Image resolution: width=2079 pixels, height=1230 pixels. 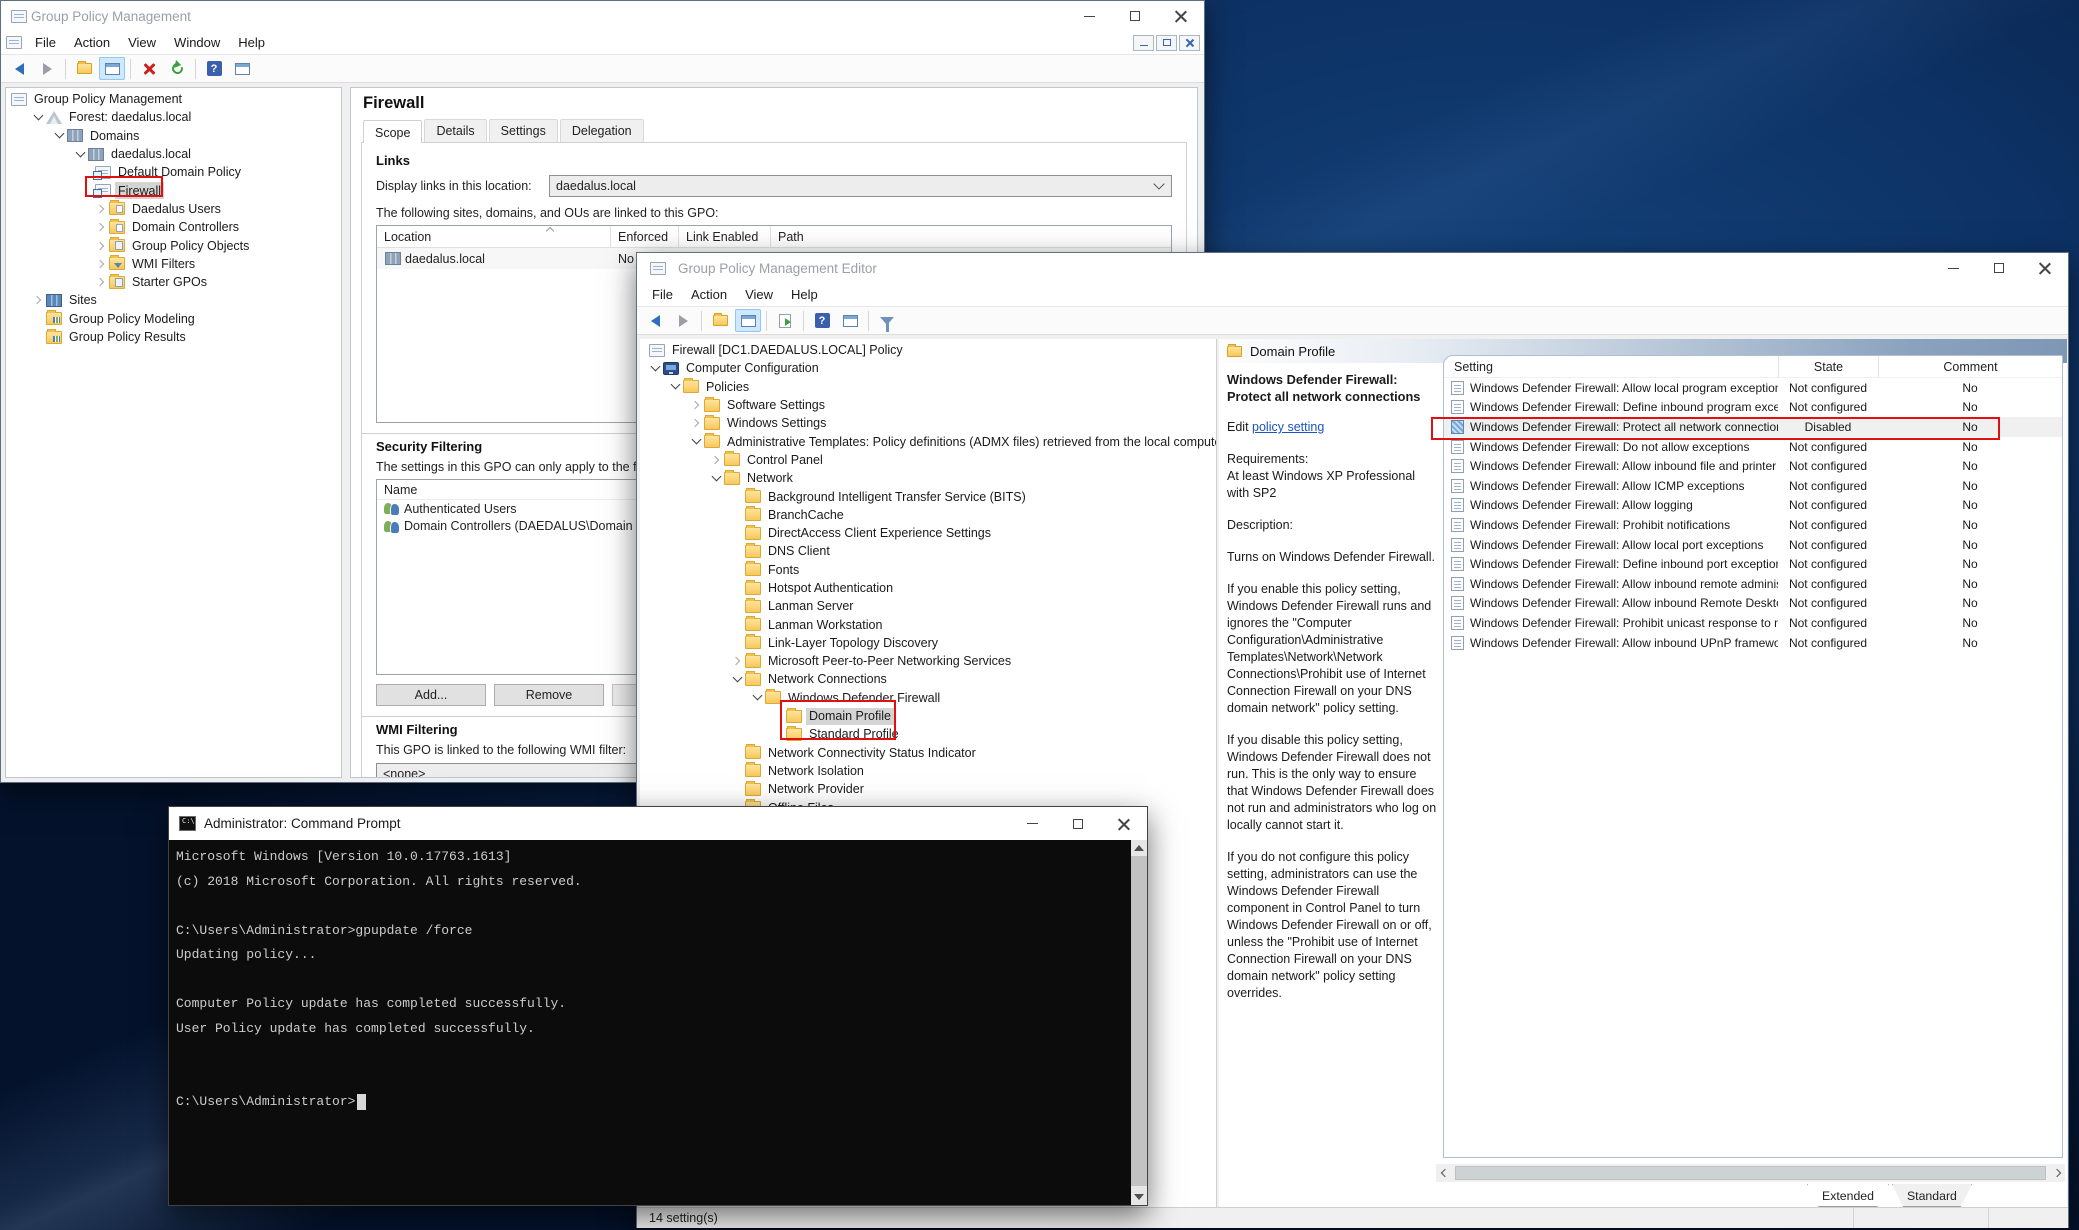 I want to click on tree-item: Domain Profile, so click(x=928, y=716).